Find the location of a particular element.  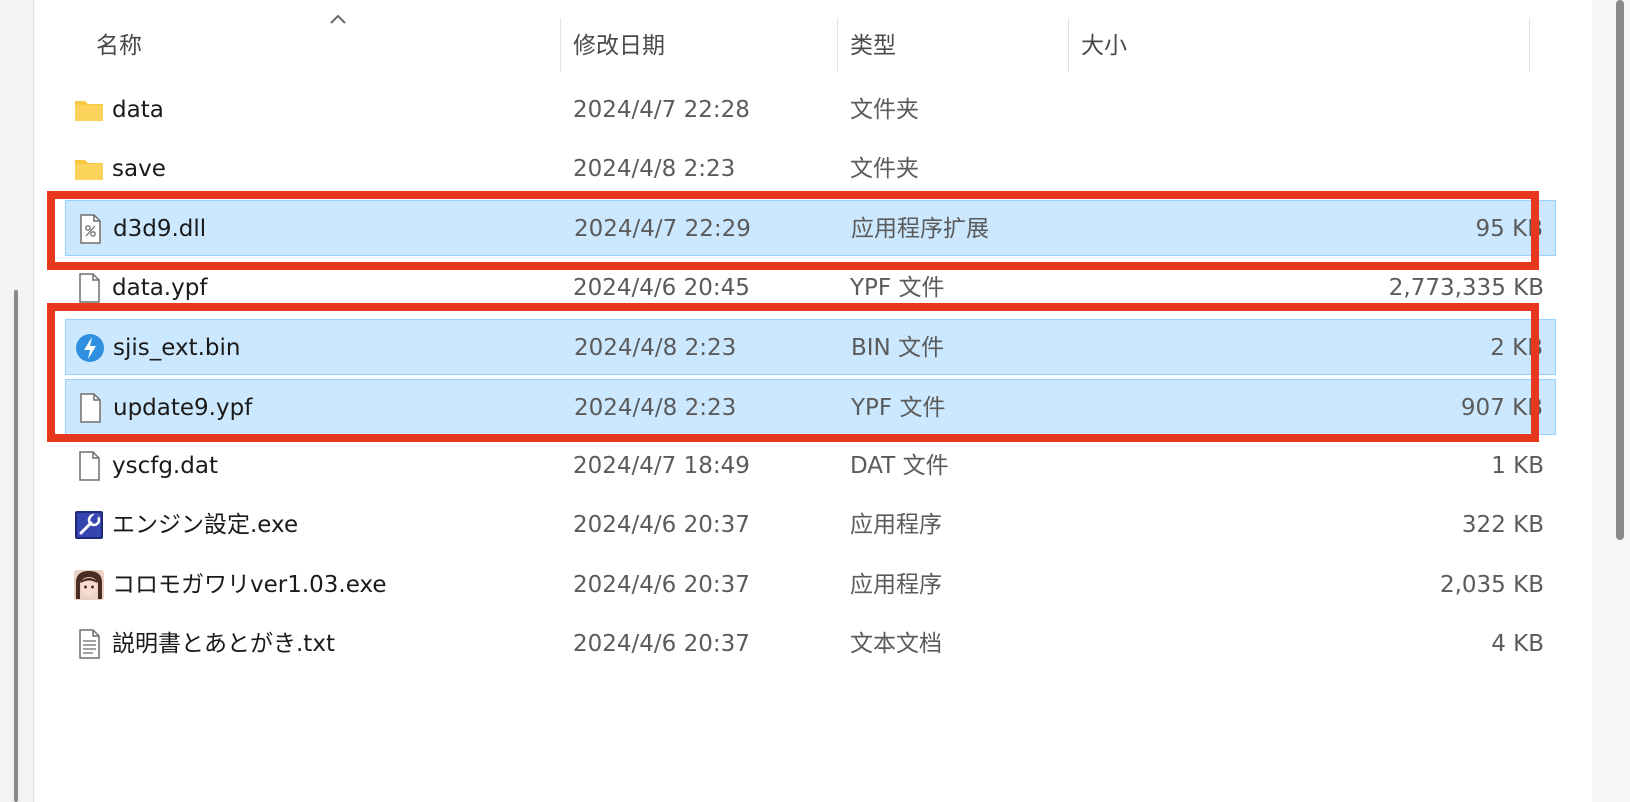

navigation-pane-scrollbar is located at coordinates (16, 546).